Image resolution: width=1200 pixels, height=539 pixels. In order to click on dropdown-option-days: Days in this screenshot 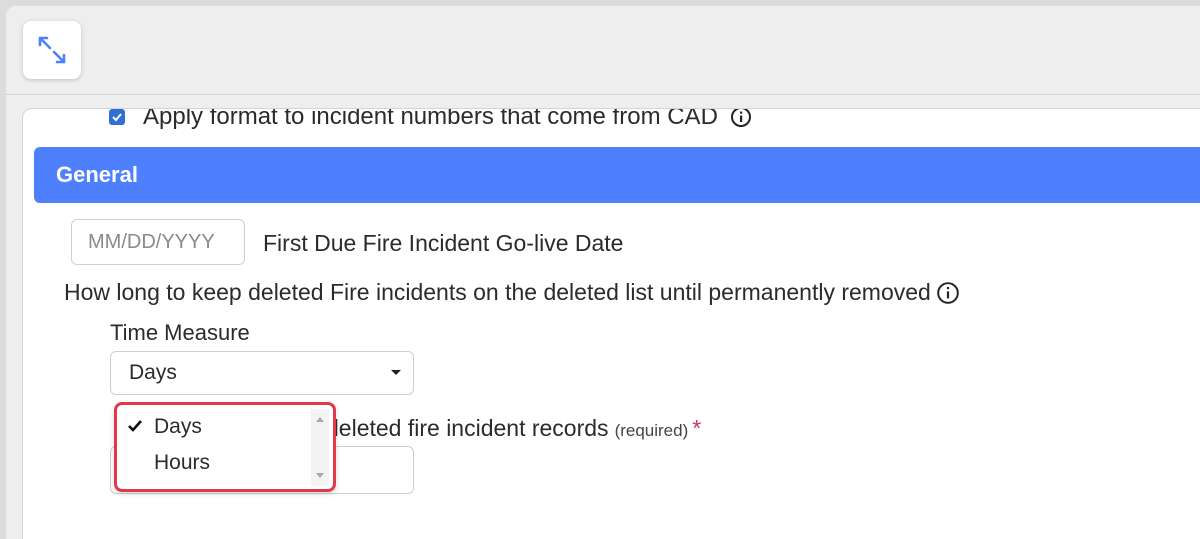, I will do `click(213, 427)`.